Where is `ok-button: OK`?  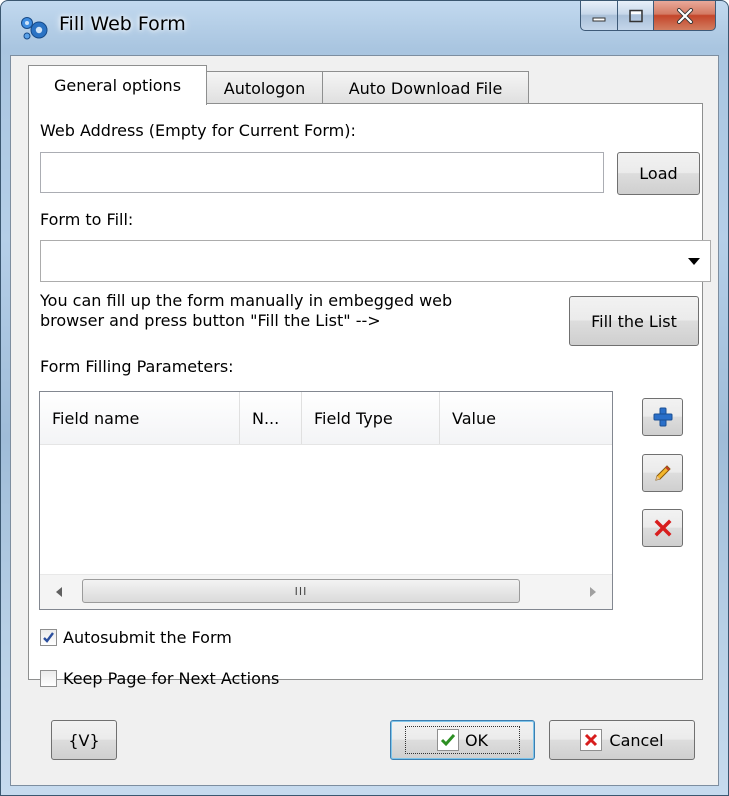 ok-button: OK is located at coordinates (462, 740).